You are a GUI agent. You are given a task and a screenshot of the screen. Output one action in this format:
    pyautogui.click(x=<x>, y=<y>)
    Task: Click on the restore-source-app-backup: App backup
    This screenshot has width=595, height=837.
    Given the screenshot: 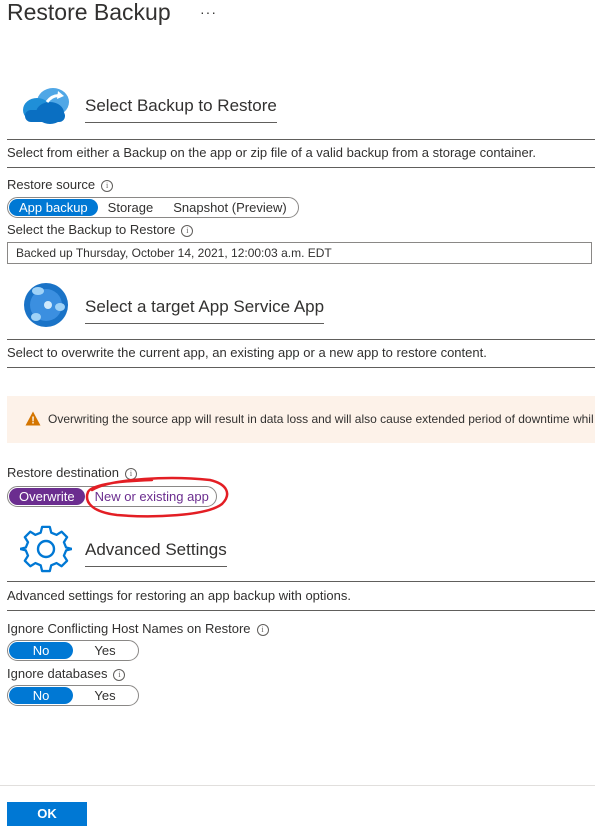 What is the action you would take?
    pyautogui.click(x=53, y=207)
    